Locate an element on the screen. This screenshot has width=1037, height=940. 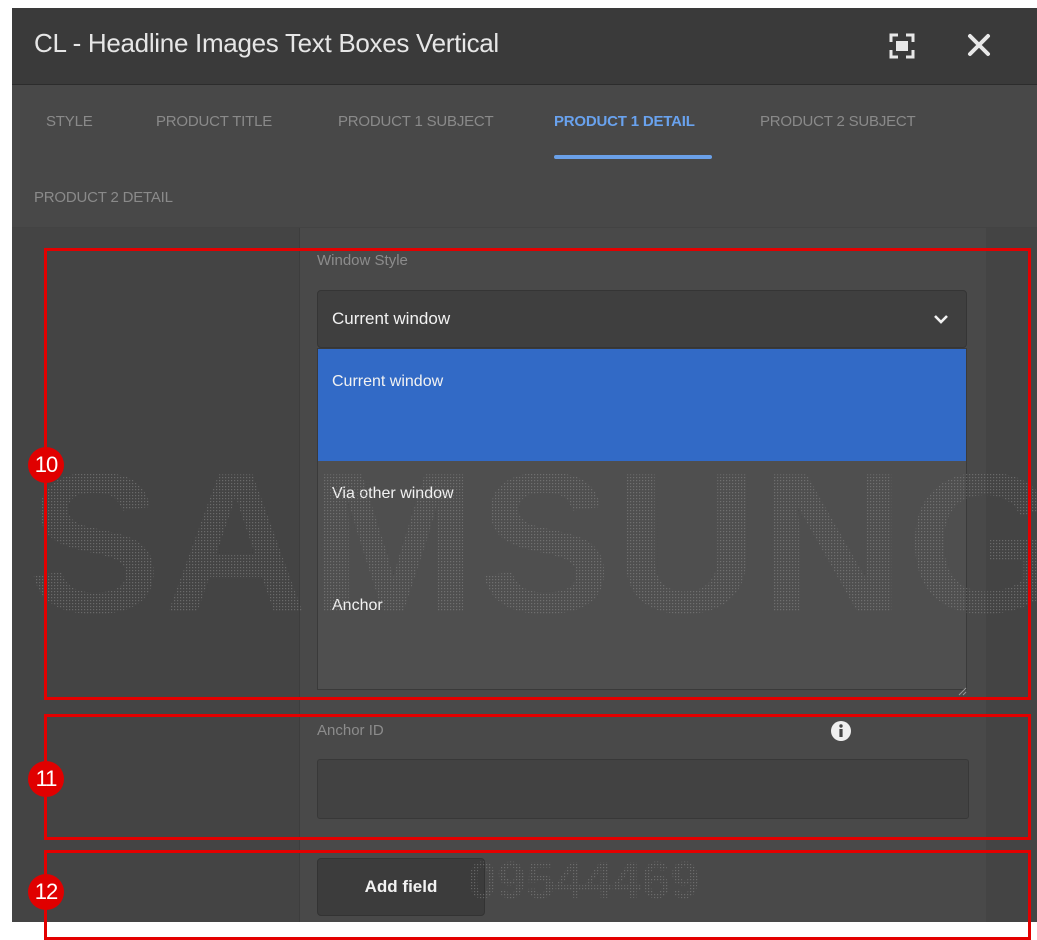
chevron-down-icon is located at coordinates (941, 319).